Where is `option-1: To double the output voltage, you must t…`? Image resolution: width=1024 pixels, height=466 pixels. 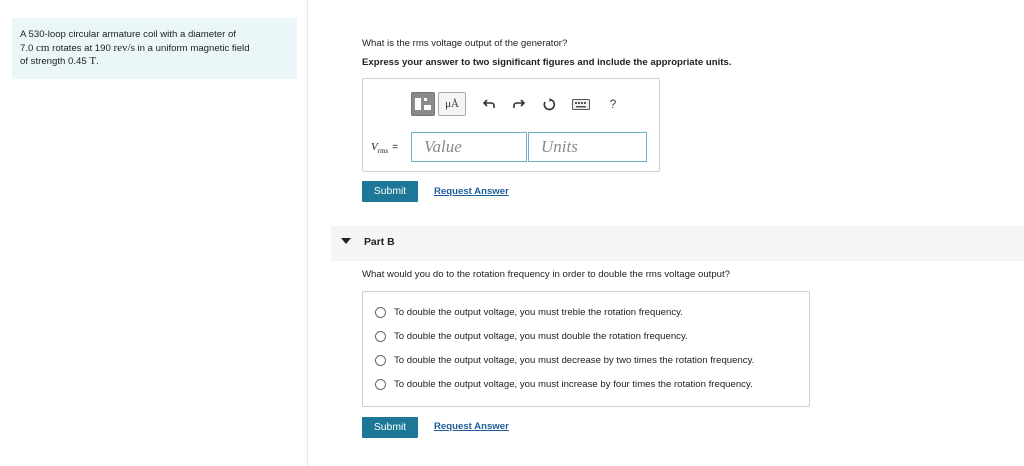
option-1: To double the output voltage, you must t… is located at coordinates (529, 312).